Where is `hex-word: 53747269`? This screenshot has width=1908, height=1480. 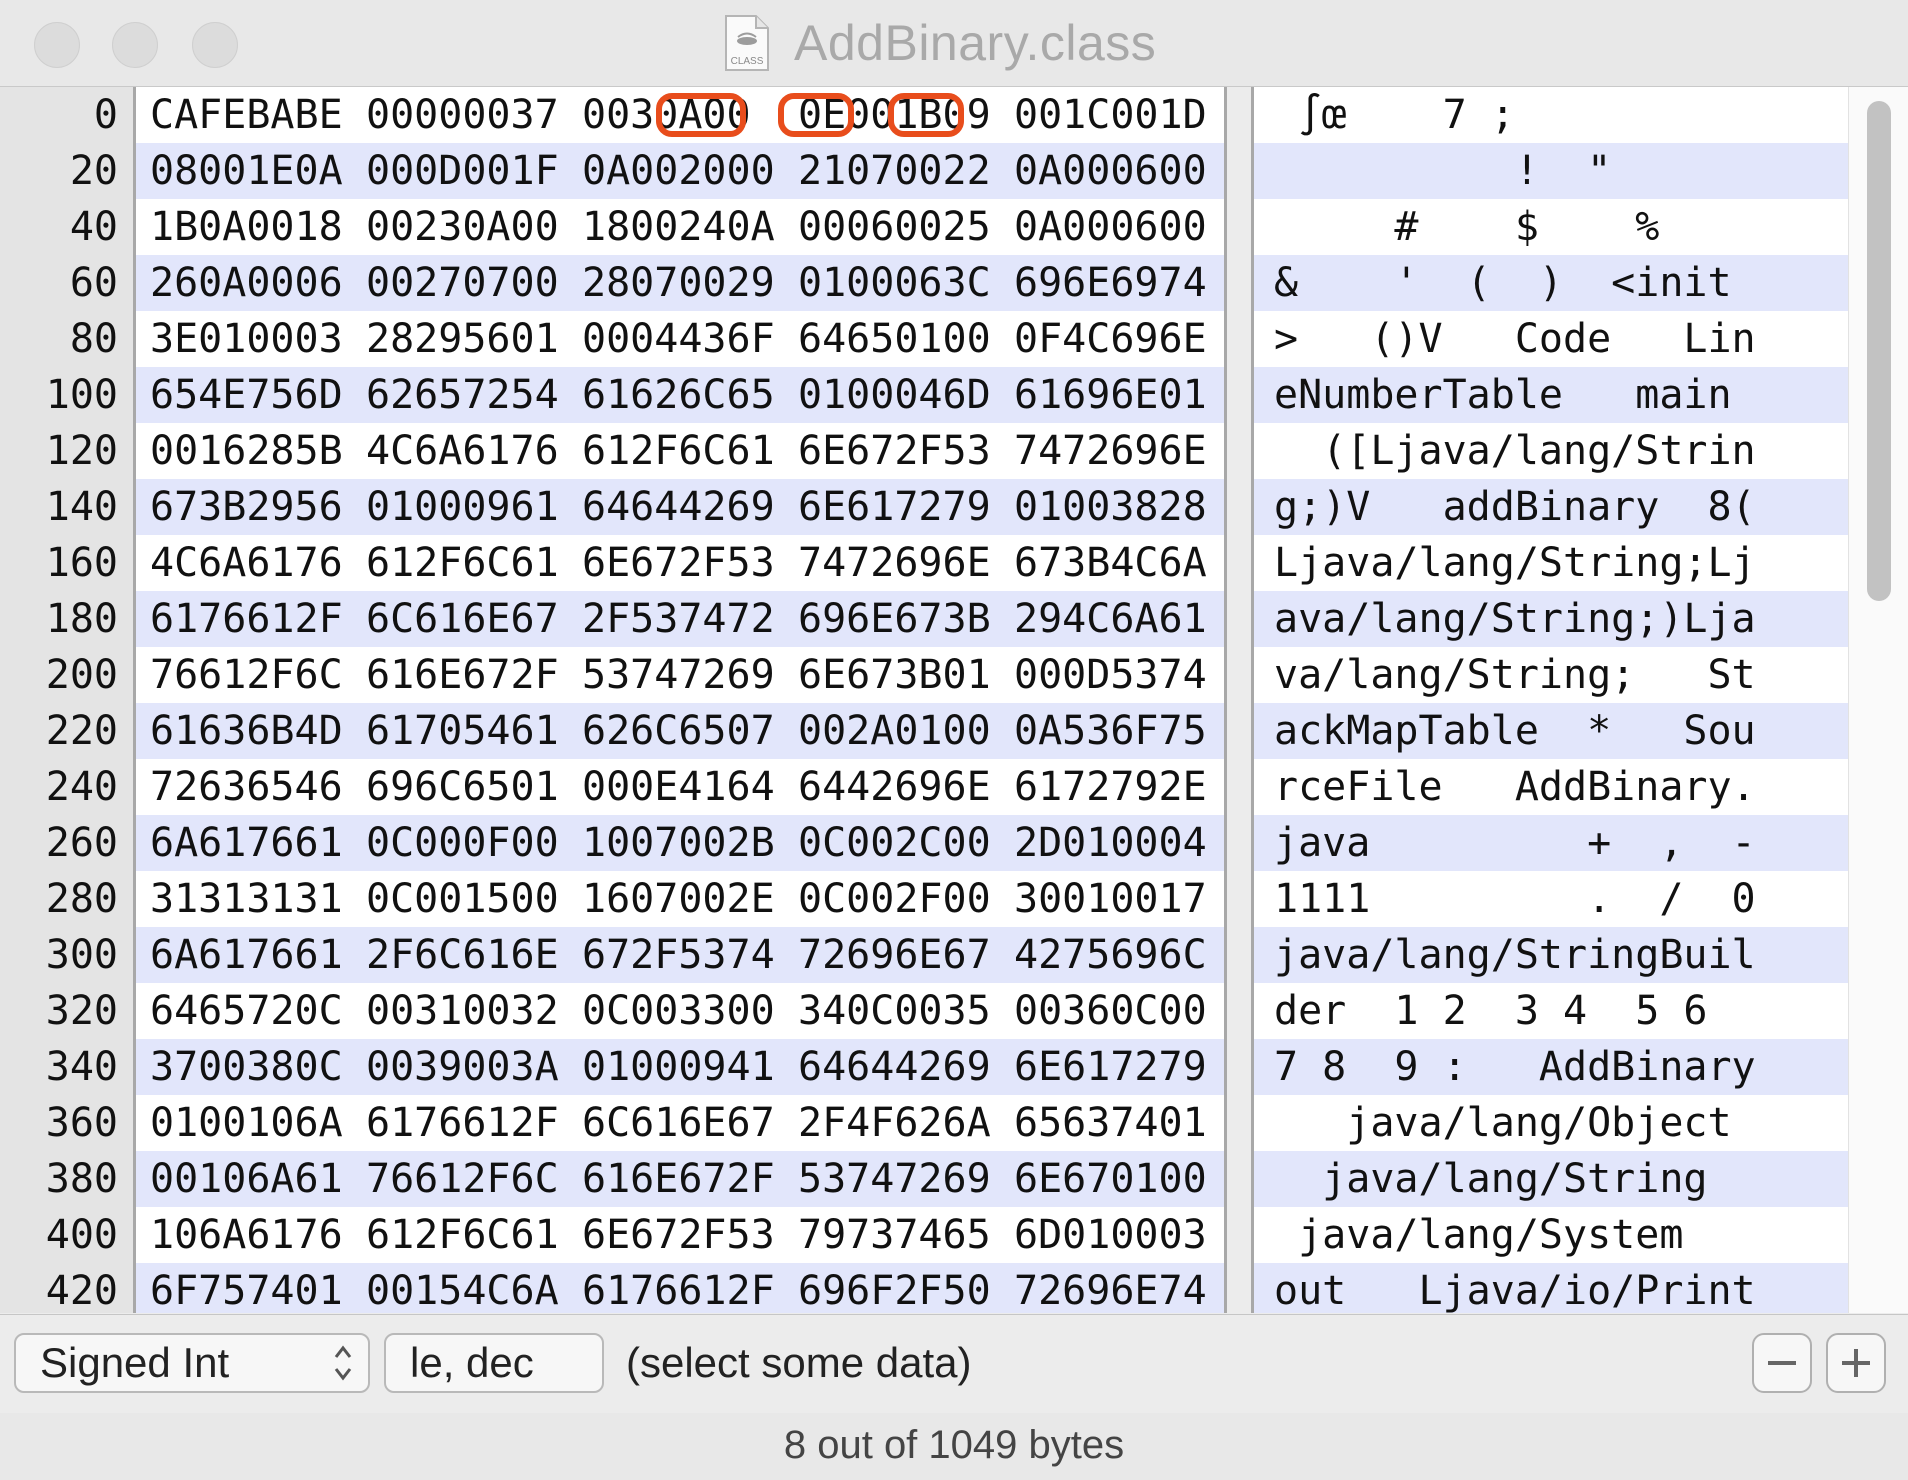
hex-word: 53747269 is located at coordinates (678, 675).